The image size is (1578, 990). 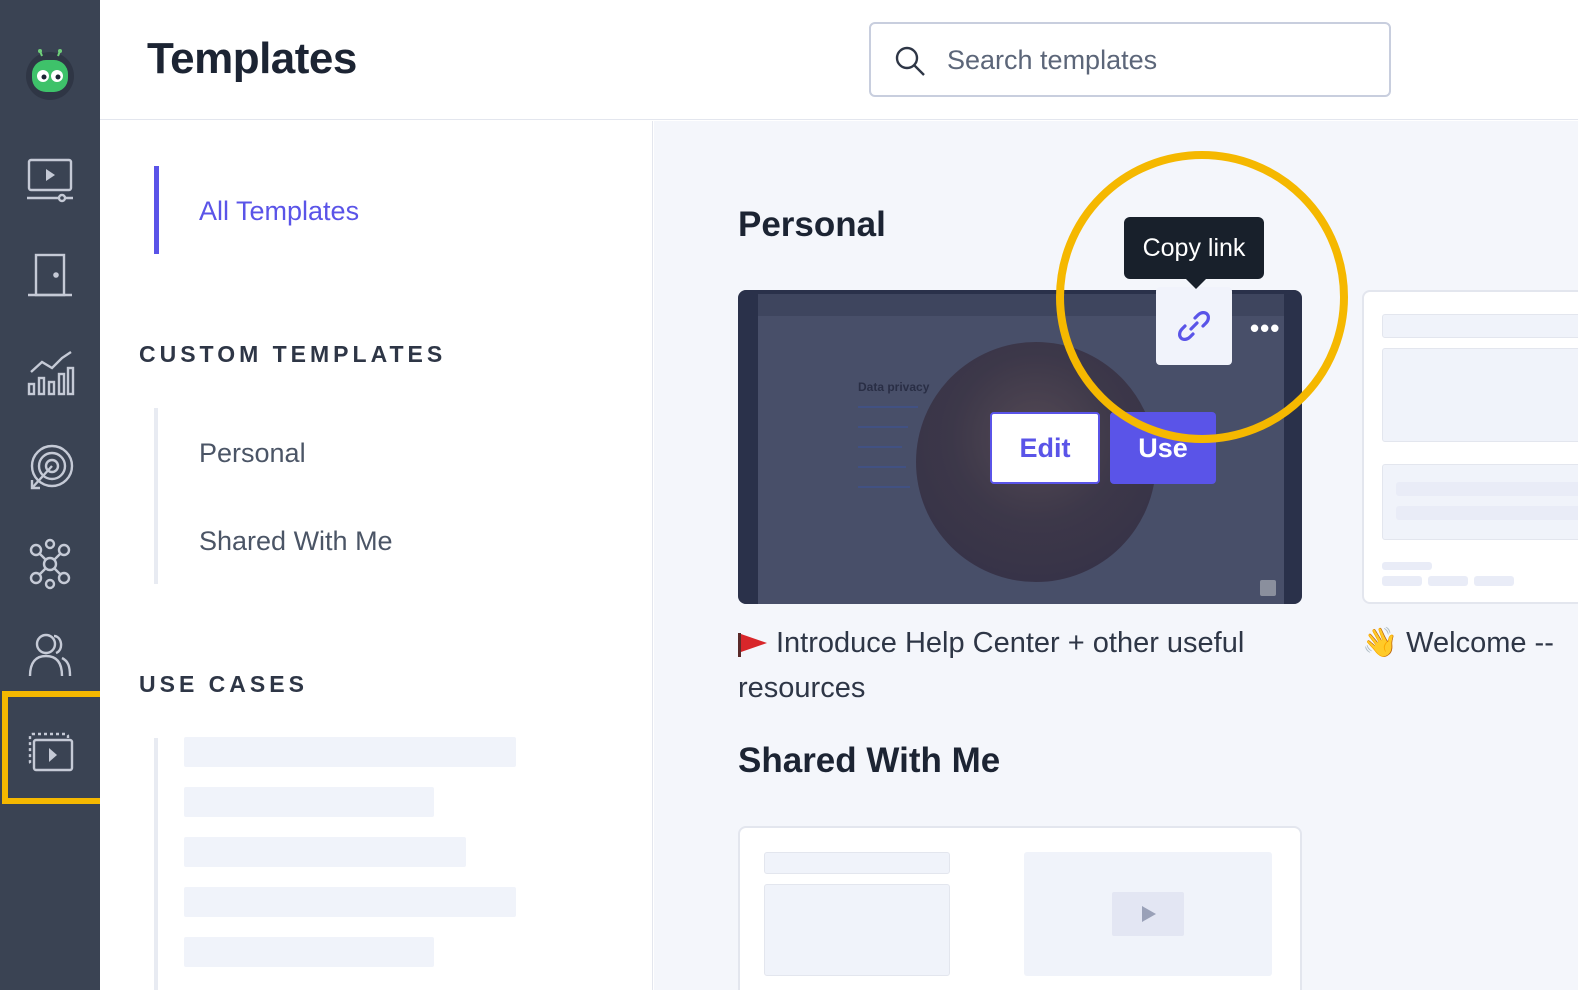 What do you see at coordinates (59, 747) in the screenshot?
I see `annotation-highlight-box` at bounding box center [59, 747].